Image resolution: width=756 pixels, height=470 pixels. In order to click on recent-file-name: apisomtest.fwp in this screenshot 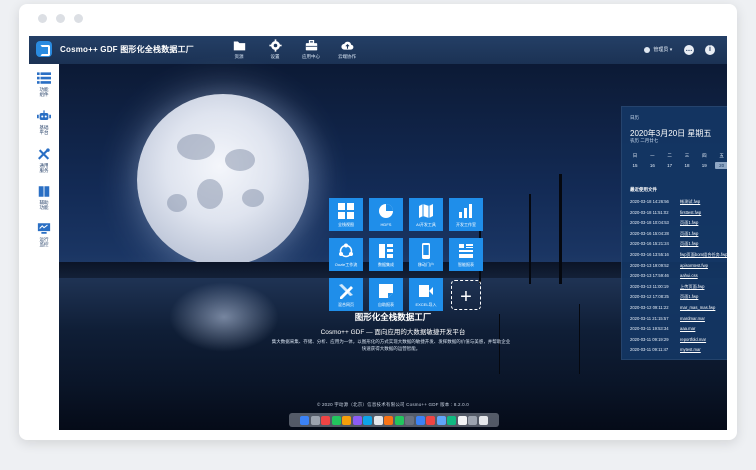, I will do `click(694, 265)`.